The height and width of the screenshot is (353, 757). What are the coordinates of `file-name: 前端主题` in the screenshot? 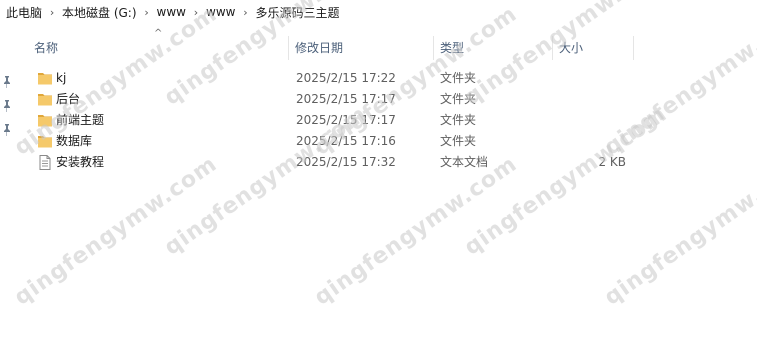 It's located at (80, 120).